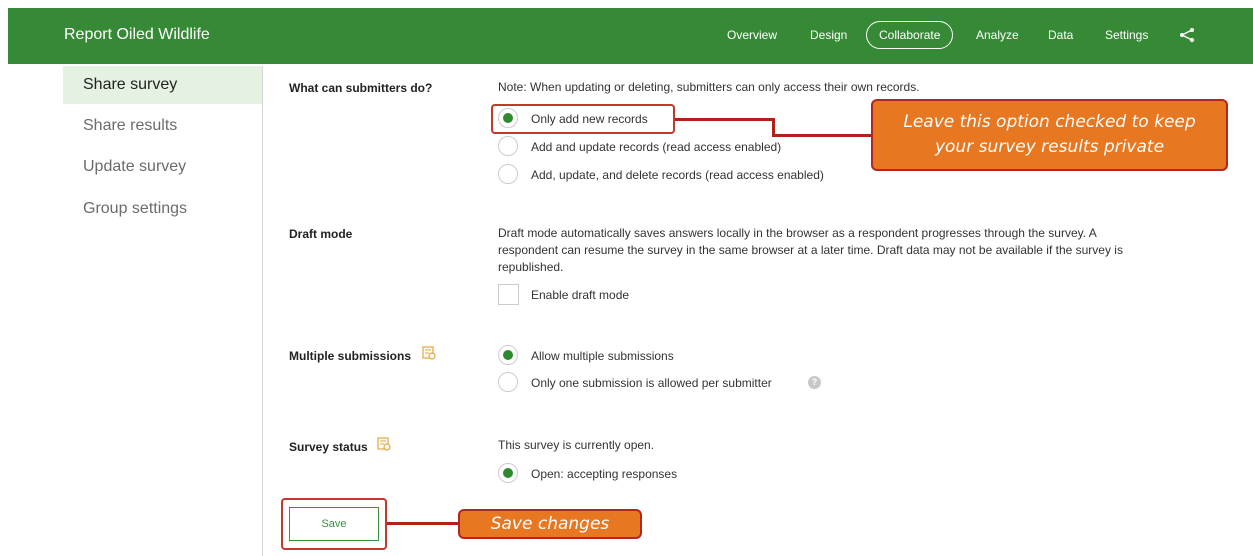 The height and width of the screenshot is (556, 1253). I want to click on callout-connector-option, so click(725, 119).